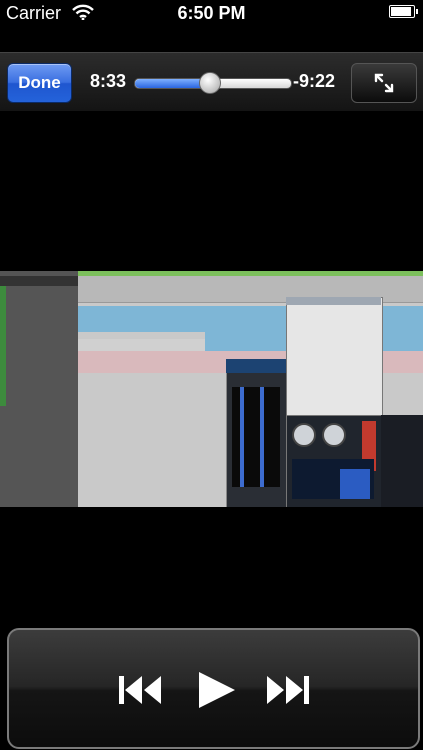 This screenshot has width=423, height=750. Describe the element at coordinates (334, 357) in the screenshot. I see `video-bounce-dialog` at that location.